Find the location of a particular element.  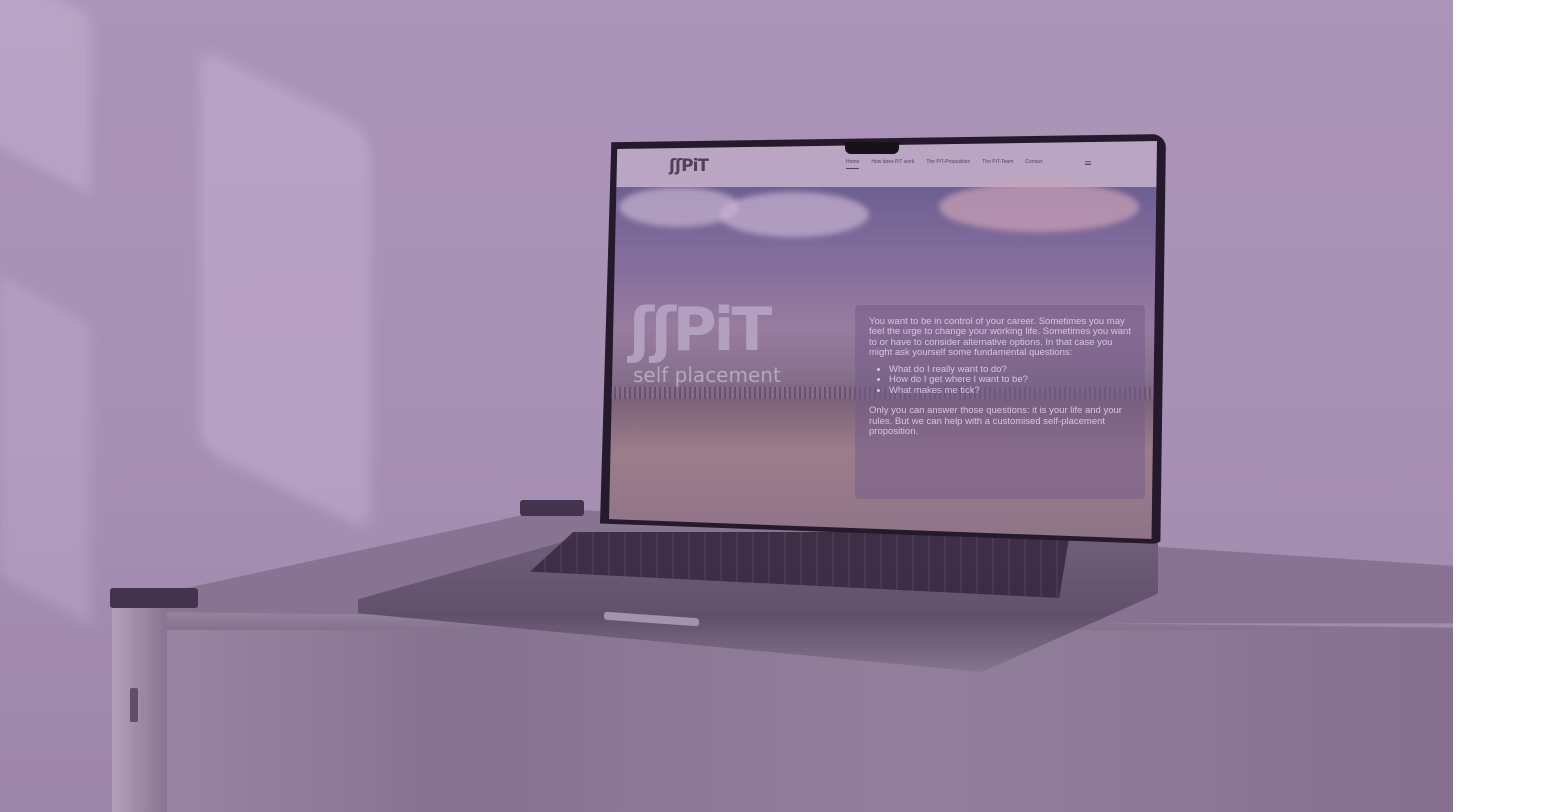

cabinet-post is located at coordinates (139, 708).